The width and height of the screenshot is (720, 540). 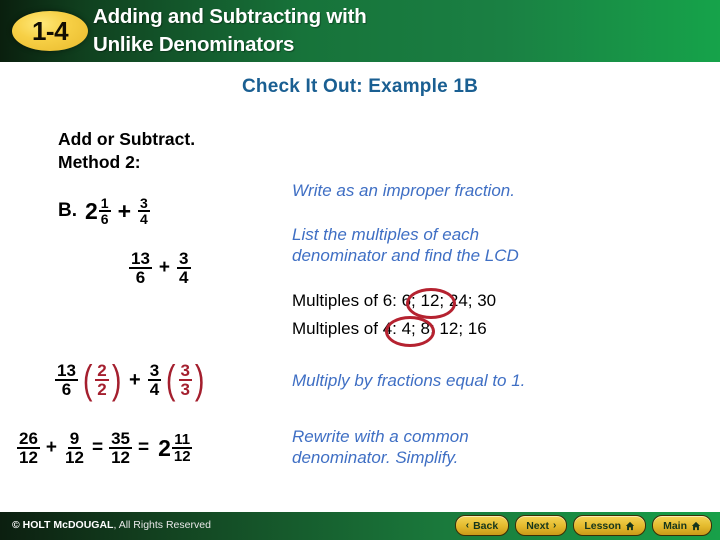 I want to click on back-button-label: Back, so click(x=486, y=525).